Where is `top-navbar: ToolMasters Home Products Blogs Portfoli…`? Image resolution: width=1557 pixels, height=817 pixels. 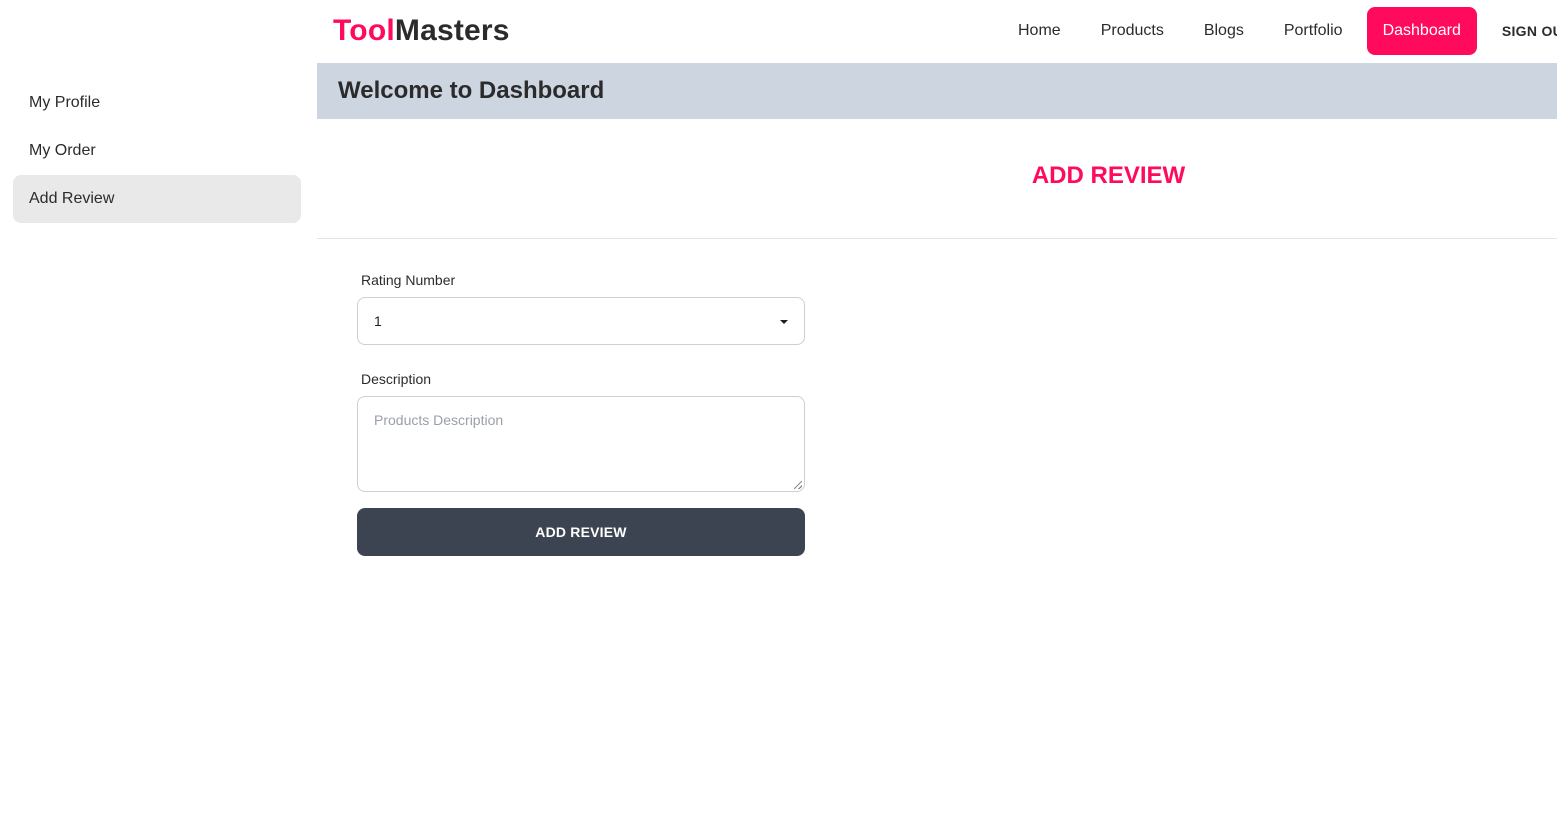
top-navbar: ToolMasters Home Products Blogs Portfoli… is located at coordinates (937, 31).